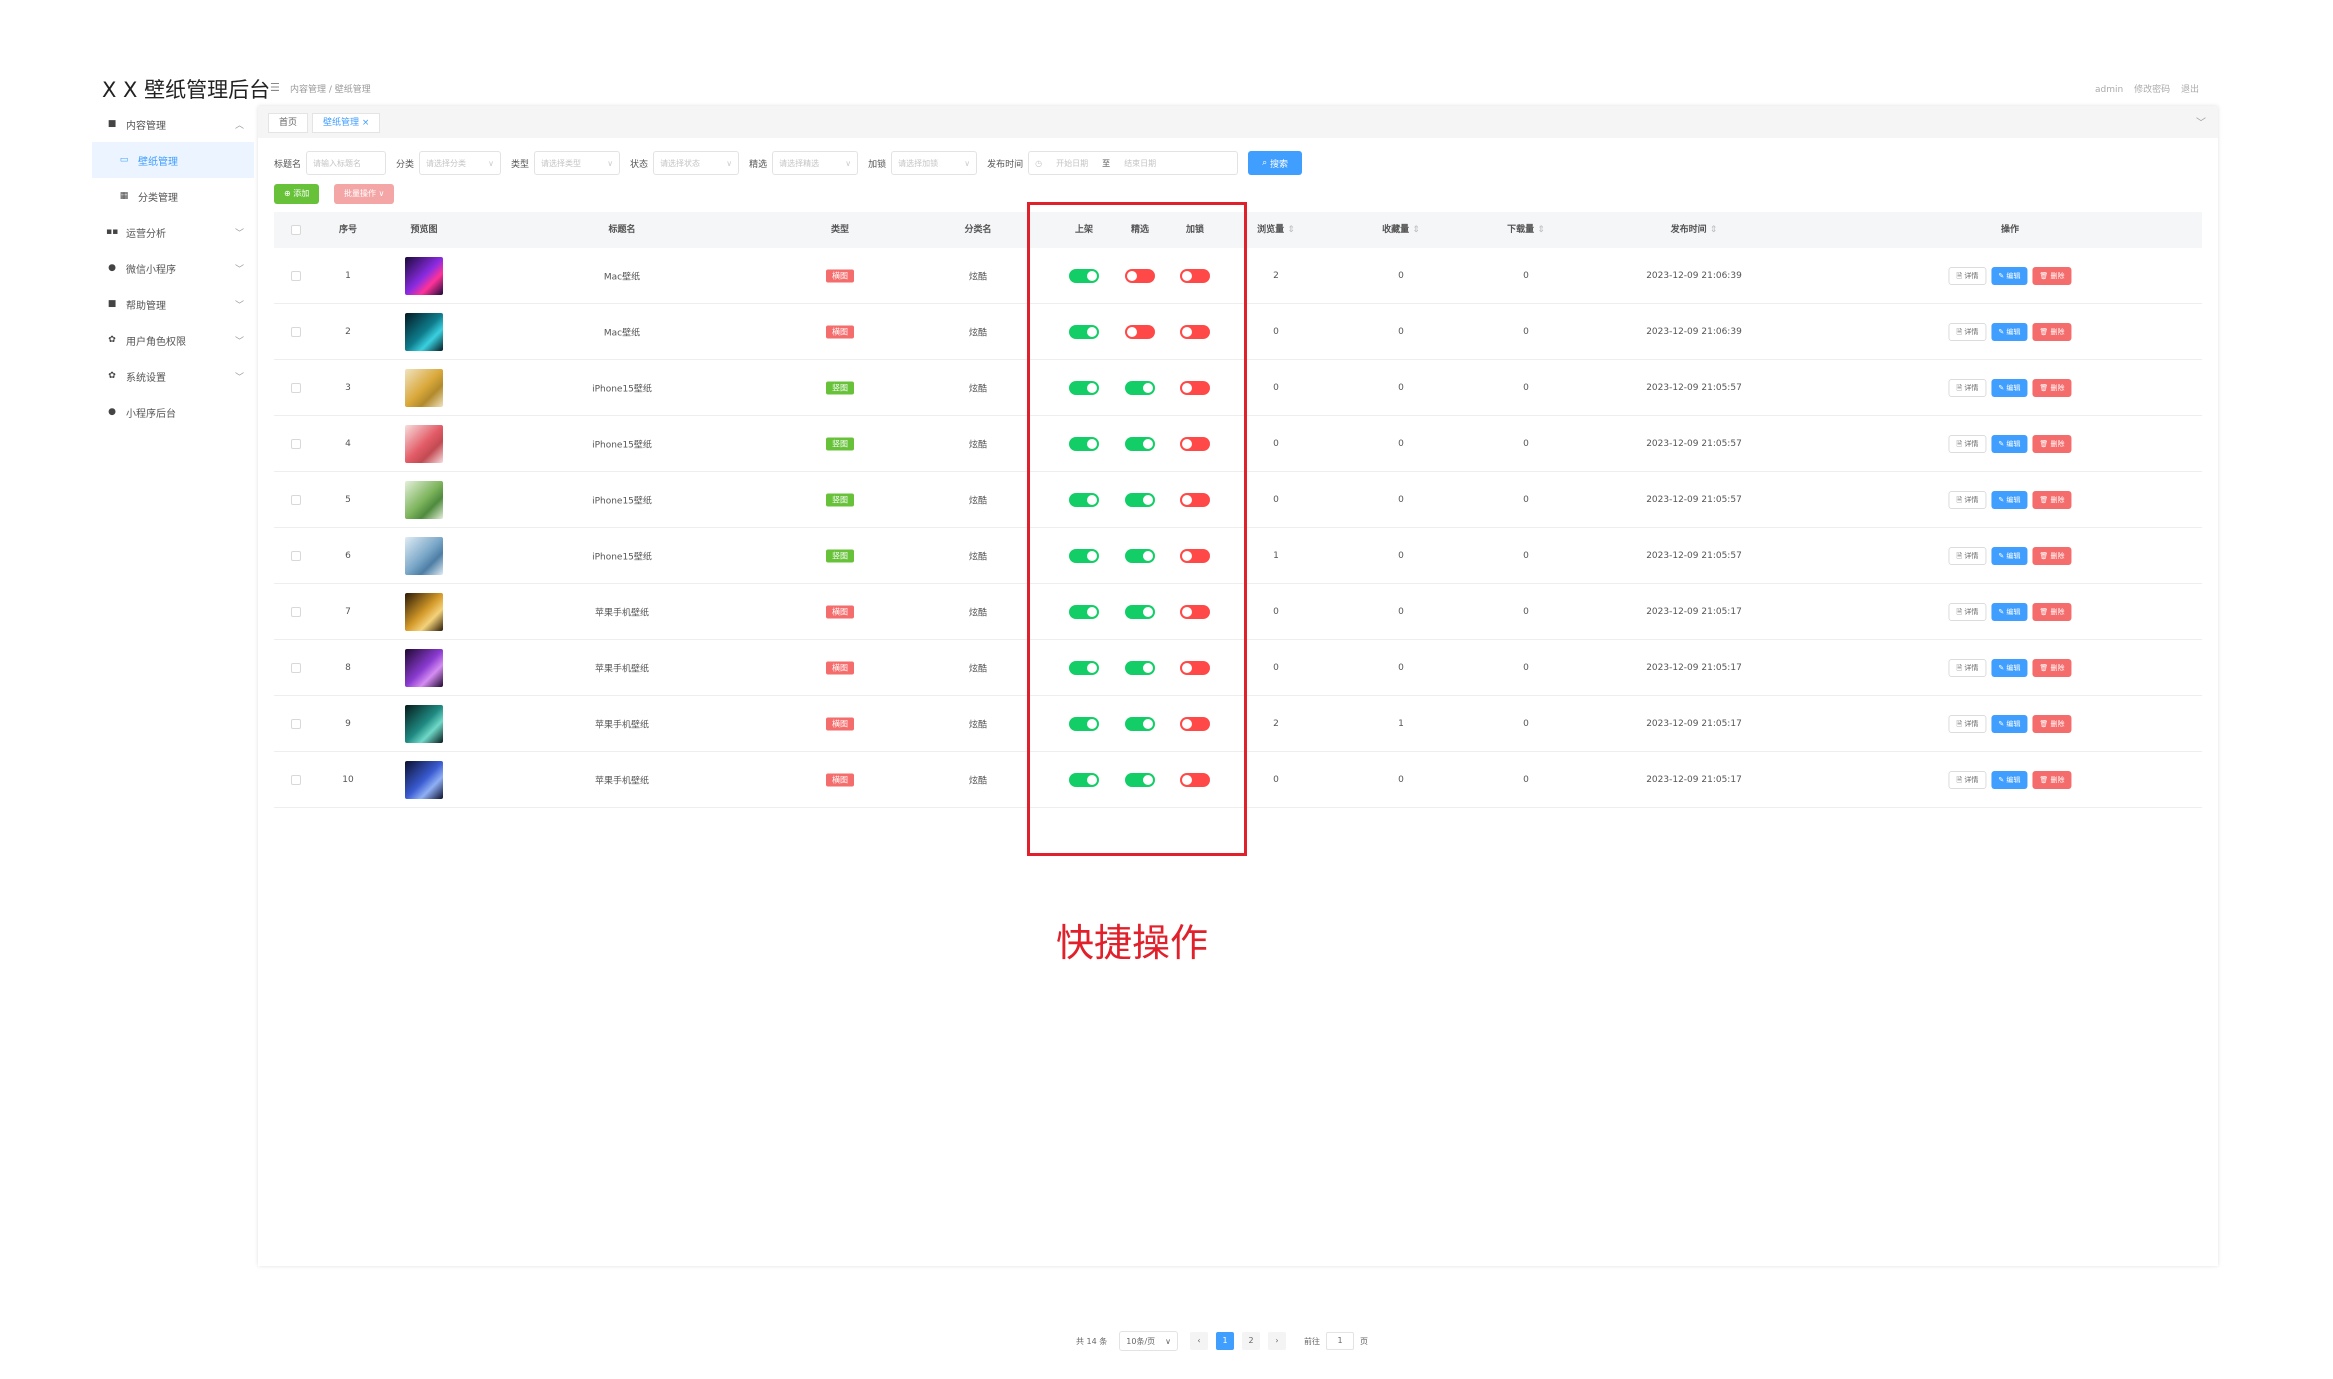 The width and height of the screenshot is (2333, 1379). Describe the element at coordinates (1694, 723) in the screenshot. I see `row-publish-time: 2023-12-09 21:05:17` at that location.